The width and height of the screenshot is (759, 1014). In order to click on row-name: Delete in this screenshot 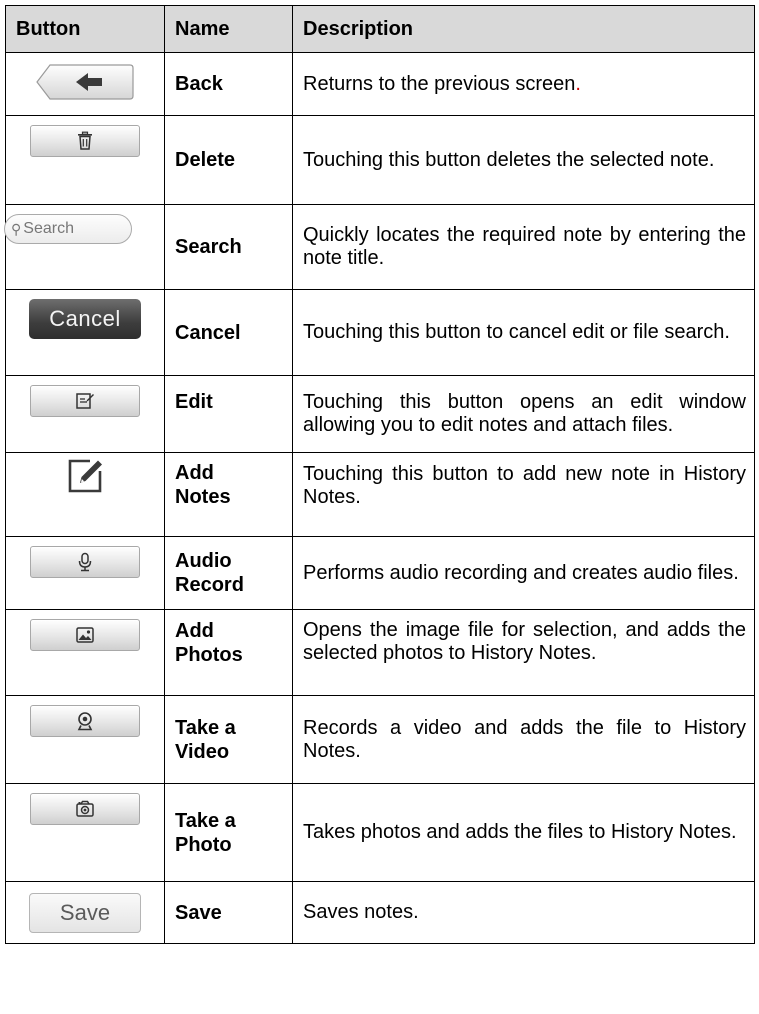, I will do `click(205, 160)`.